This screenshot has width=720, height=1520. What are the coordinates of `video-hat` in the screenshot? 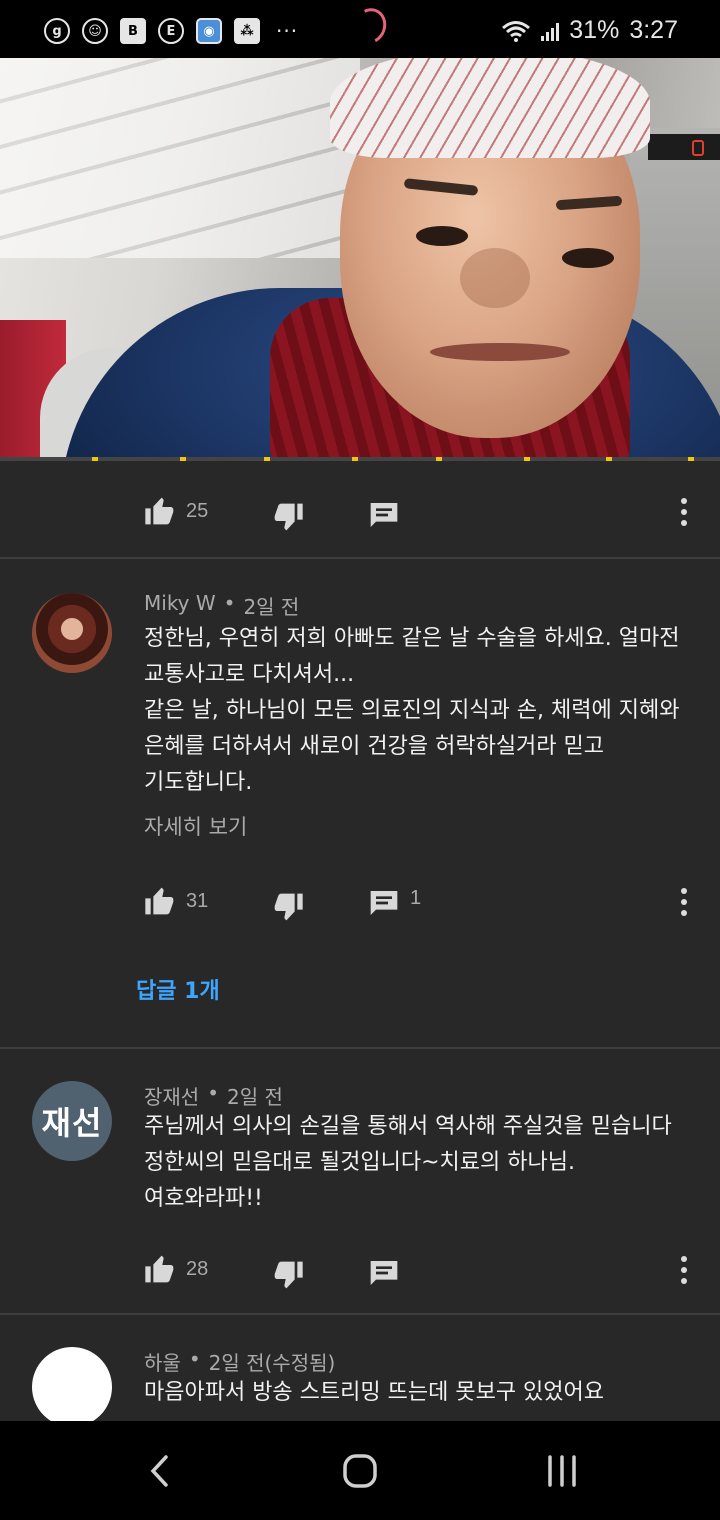 It's located at (490, 108).